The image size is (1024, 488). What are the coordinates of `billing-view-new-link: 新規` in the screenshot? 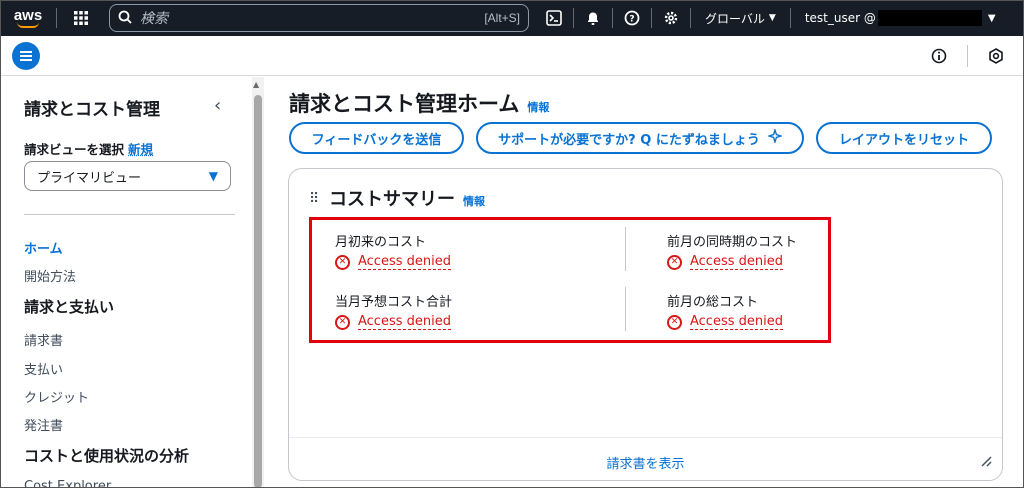 It's located at (140, 149).